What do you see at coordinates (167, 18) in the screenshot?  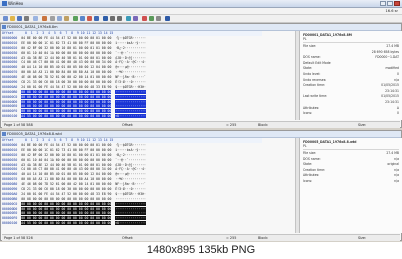 I see `help-icon` at bounding box center [167, 18].